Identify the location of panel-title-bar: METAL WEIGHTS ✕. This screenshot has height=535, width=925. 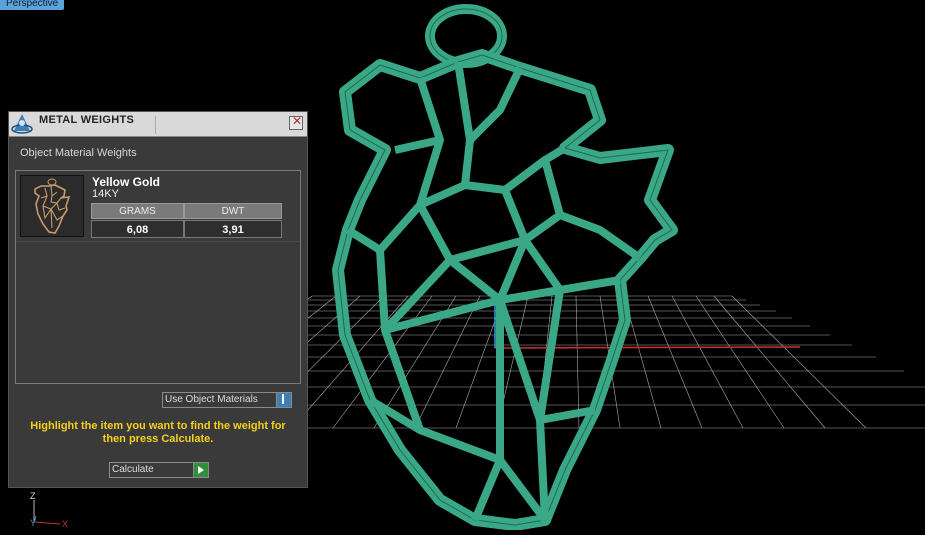
(158, 124).